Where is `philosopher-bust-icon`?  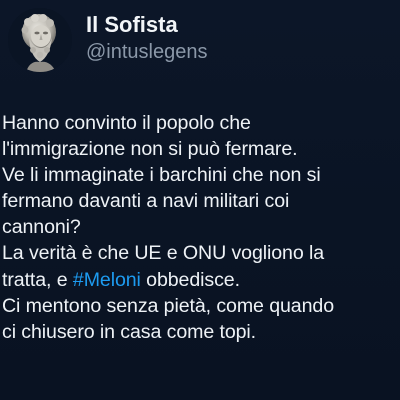 philosopher-bust-icon is located at coordinates (40, 40).